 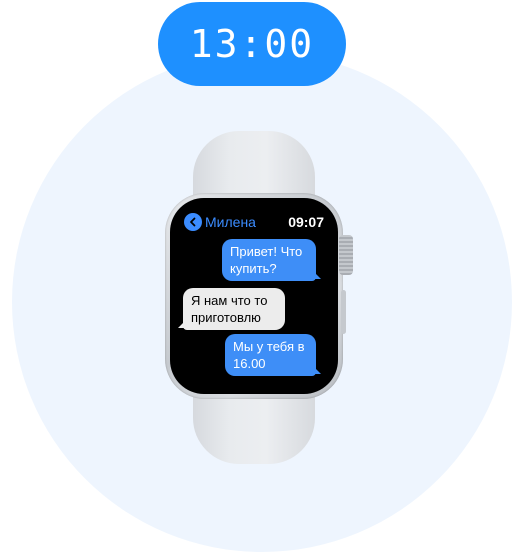 What do you see at coordinates (193, 222) in the screenshot?
I see `chevron-left-icon` at bounding box center [193, 222].